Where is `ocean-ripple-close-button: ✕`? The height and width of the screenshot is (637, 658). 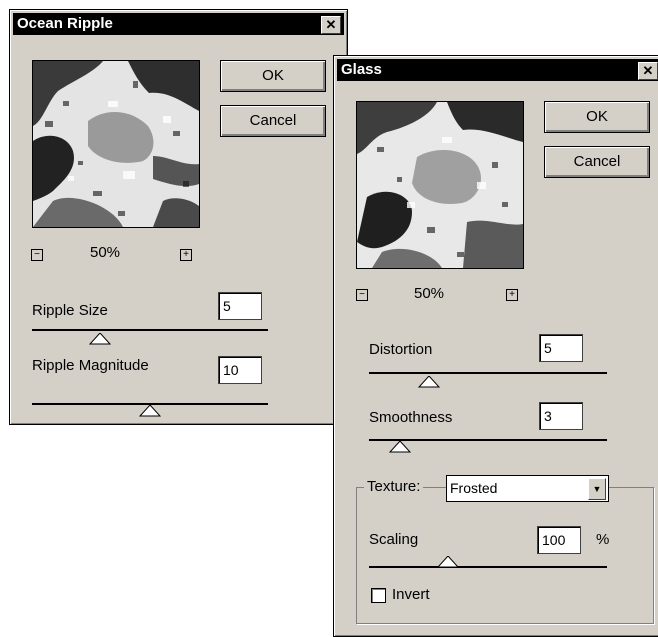 ocean-ripple-close-button: ✕ is located at coordinates (331, 25).